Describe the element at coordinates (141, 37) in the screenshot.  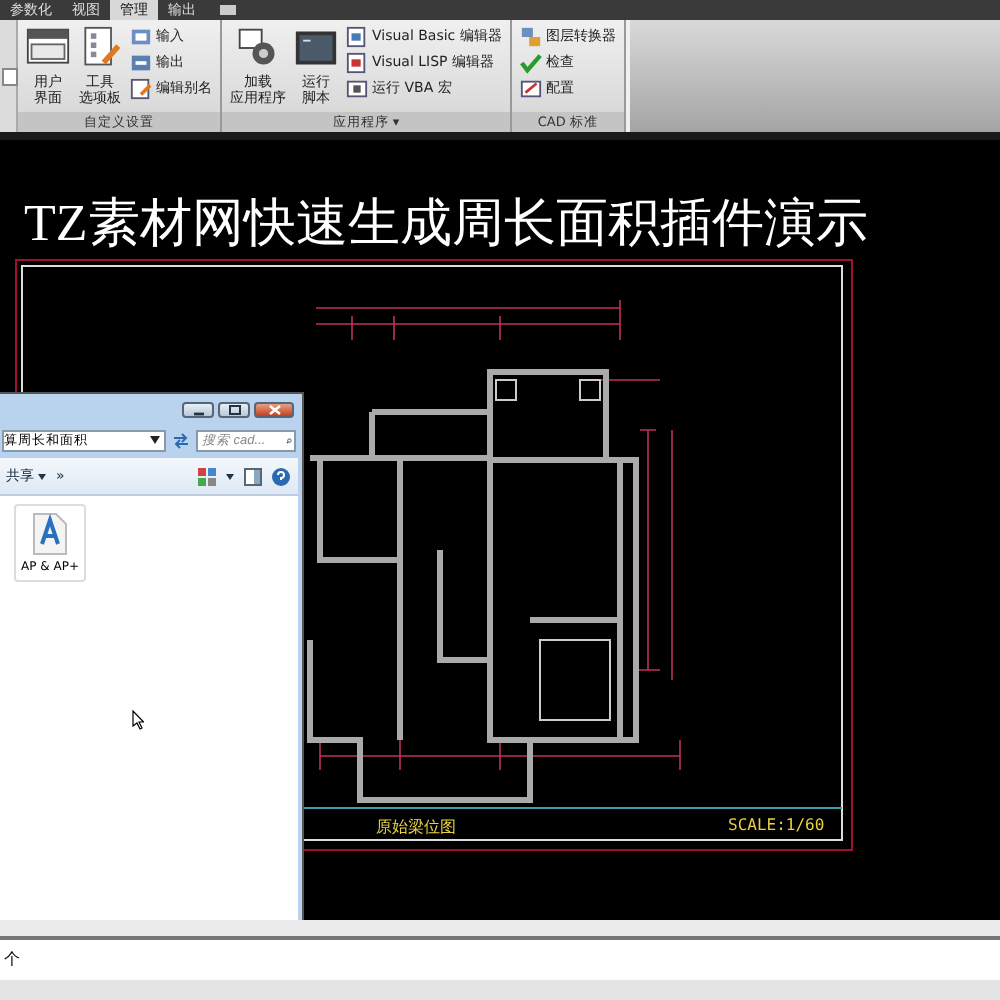
I see `import-icon` at that location.